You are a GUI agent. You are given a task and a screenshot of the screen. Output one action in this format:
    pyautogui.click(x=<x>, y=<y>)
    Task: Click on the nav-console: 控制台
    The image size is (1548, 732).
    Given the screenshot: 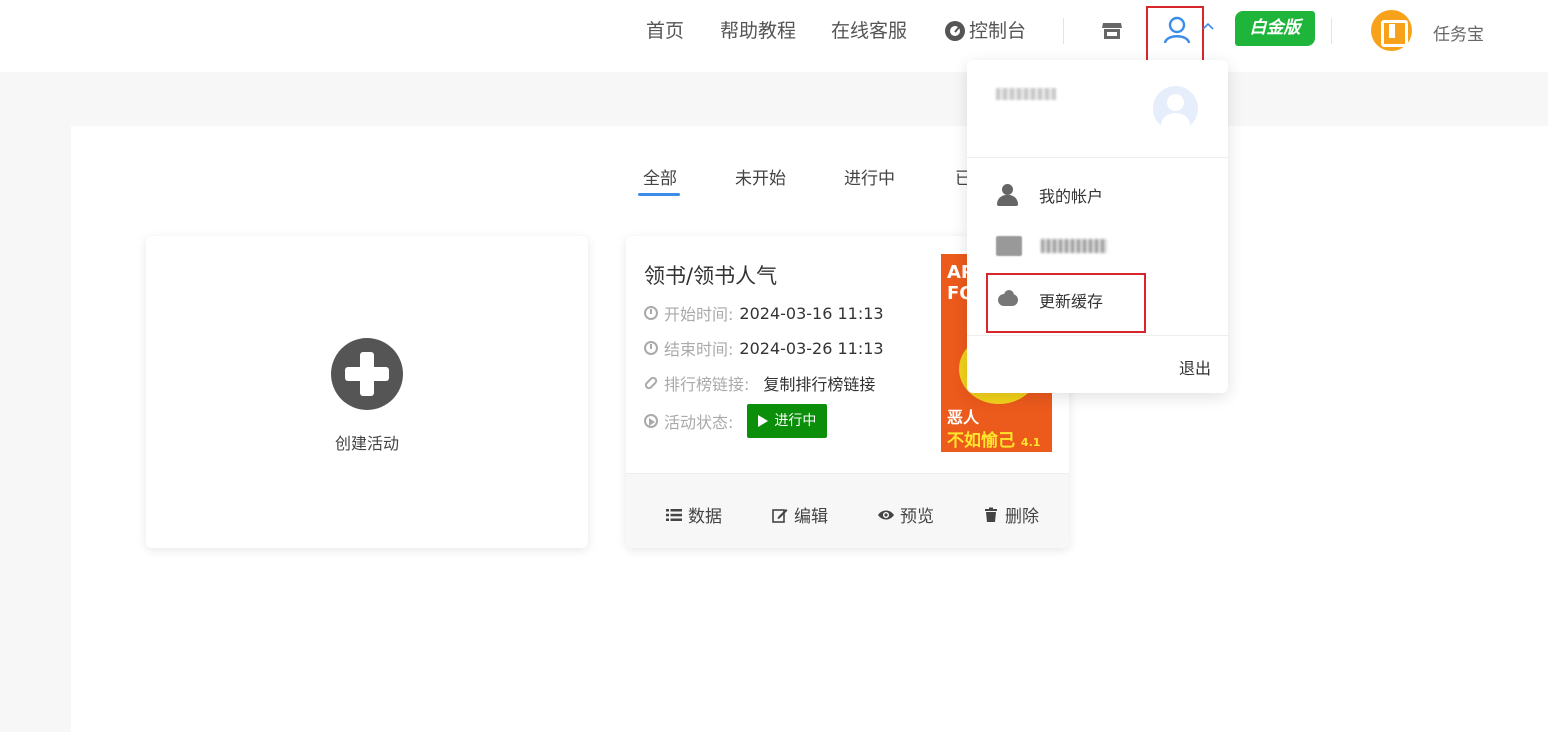 What is the action you would take?
    pyautogui.click(x=985, y=31)
    